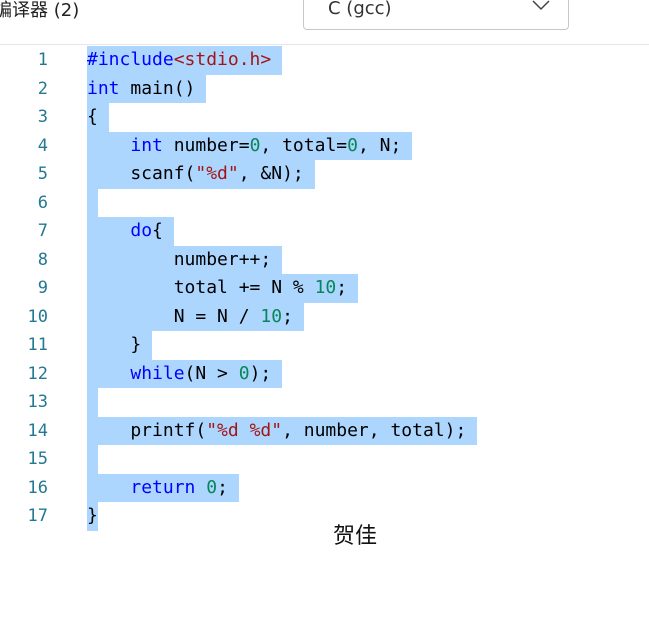 This screenshot has width=649, height=623. I want to click on code-line: 12 while(N > 0);, so click(324, 373).